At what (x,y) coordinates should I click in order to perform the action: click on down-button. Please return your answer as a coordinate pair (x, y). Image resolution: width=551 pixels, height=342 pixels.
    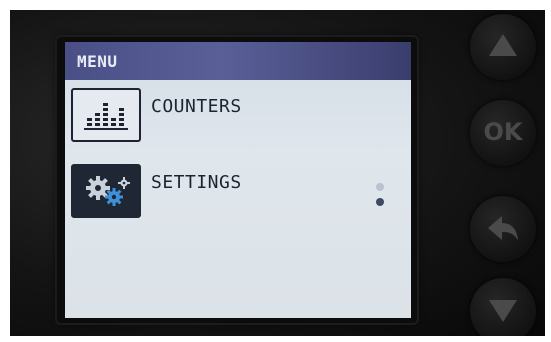
    Looking at the image, I should click on (503, 307).